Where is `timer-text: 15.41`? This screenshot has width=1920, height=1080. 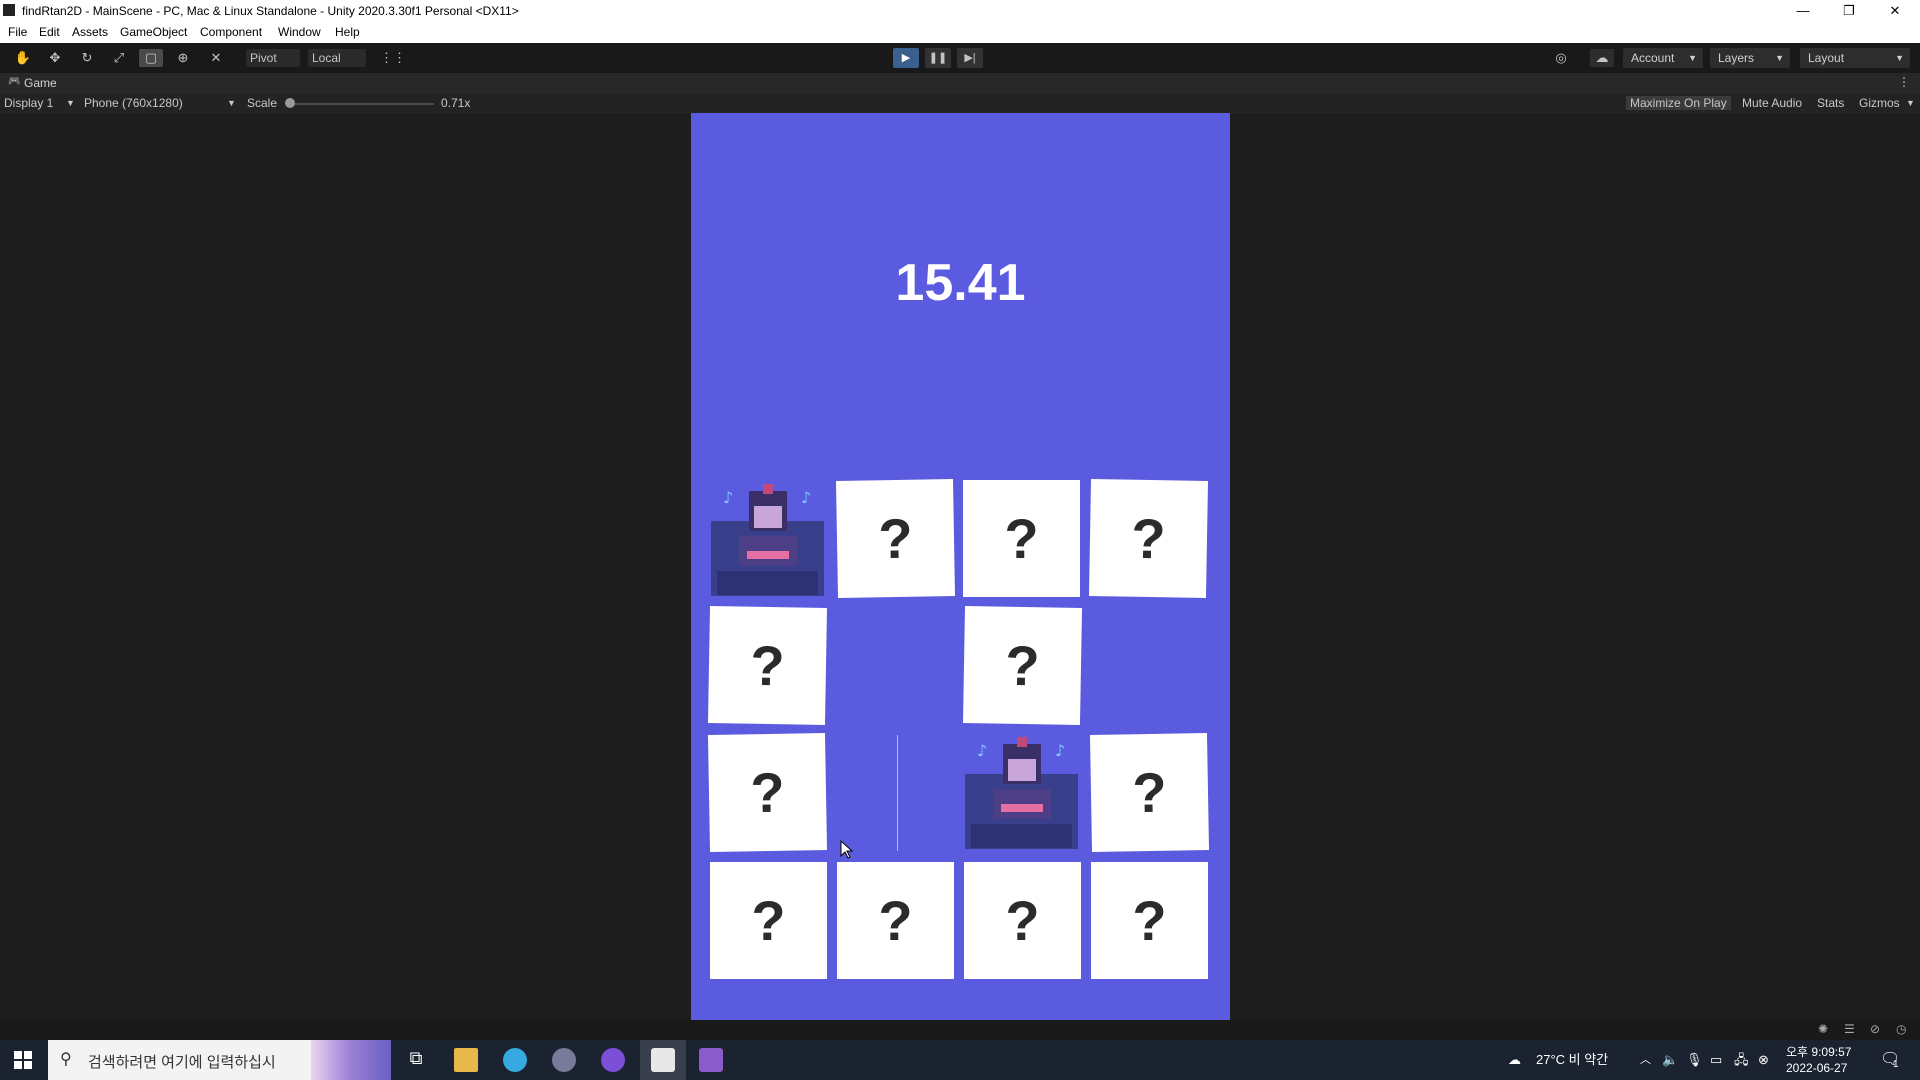 timer-text: 15.41 is located at coordinates (960, 283).